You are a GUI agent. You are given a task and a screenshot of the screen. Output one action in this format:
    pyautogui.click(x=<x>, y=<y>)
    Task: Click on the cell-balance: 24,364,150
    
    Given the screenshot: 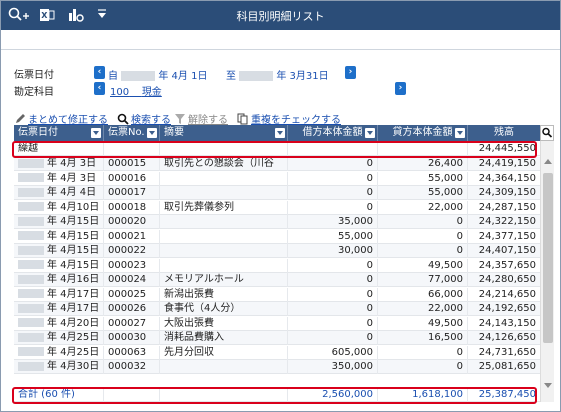 What is the action you would take?
    pyautogui.click(x=507, y=178)
    